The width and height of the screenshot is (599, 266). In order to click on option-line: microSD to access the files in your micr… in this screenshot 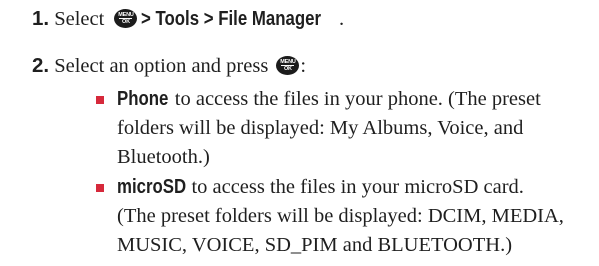, I will do `click(357, 187)`.